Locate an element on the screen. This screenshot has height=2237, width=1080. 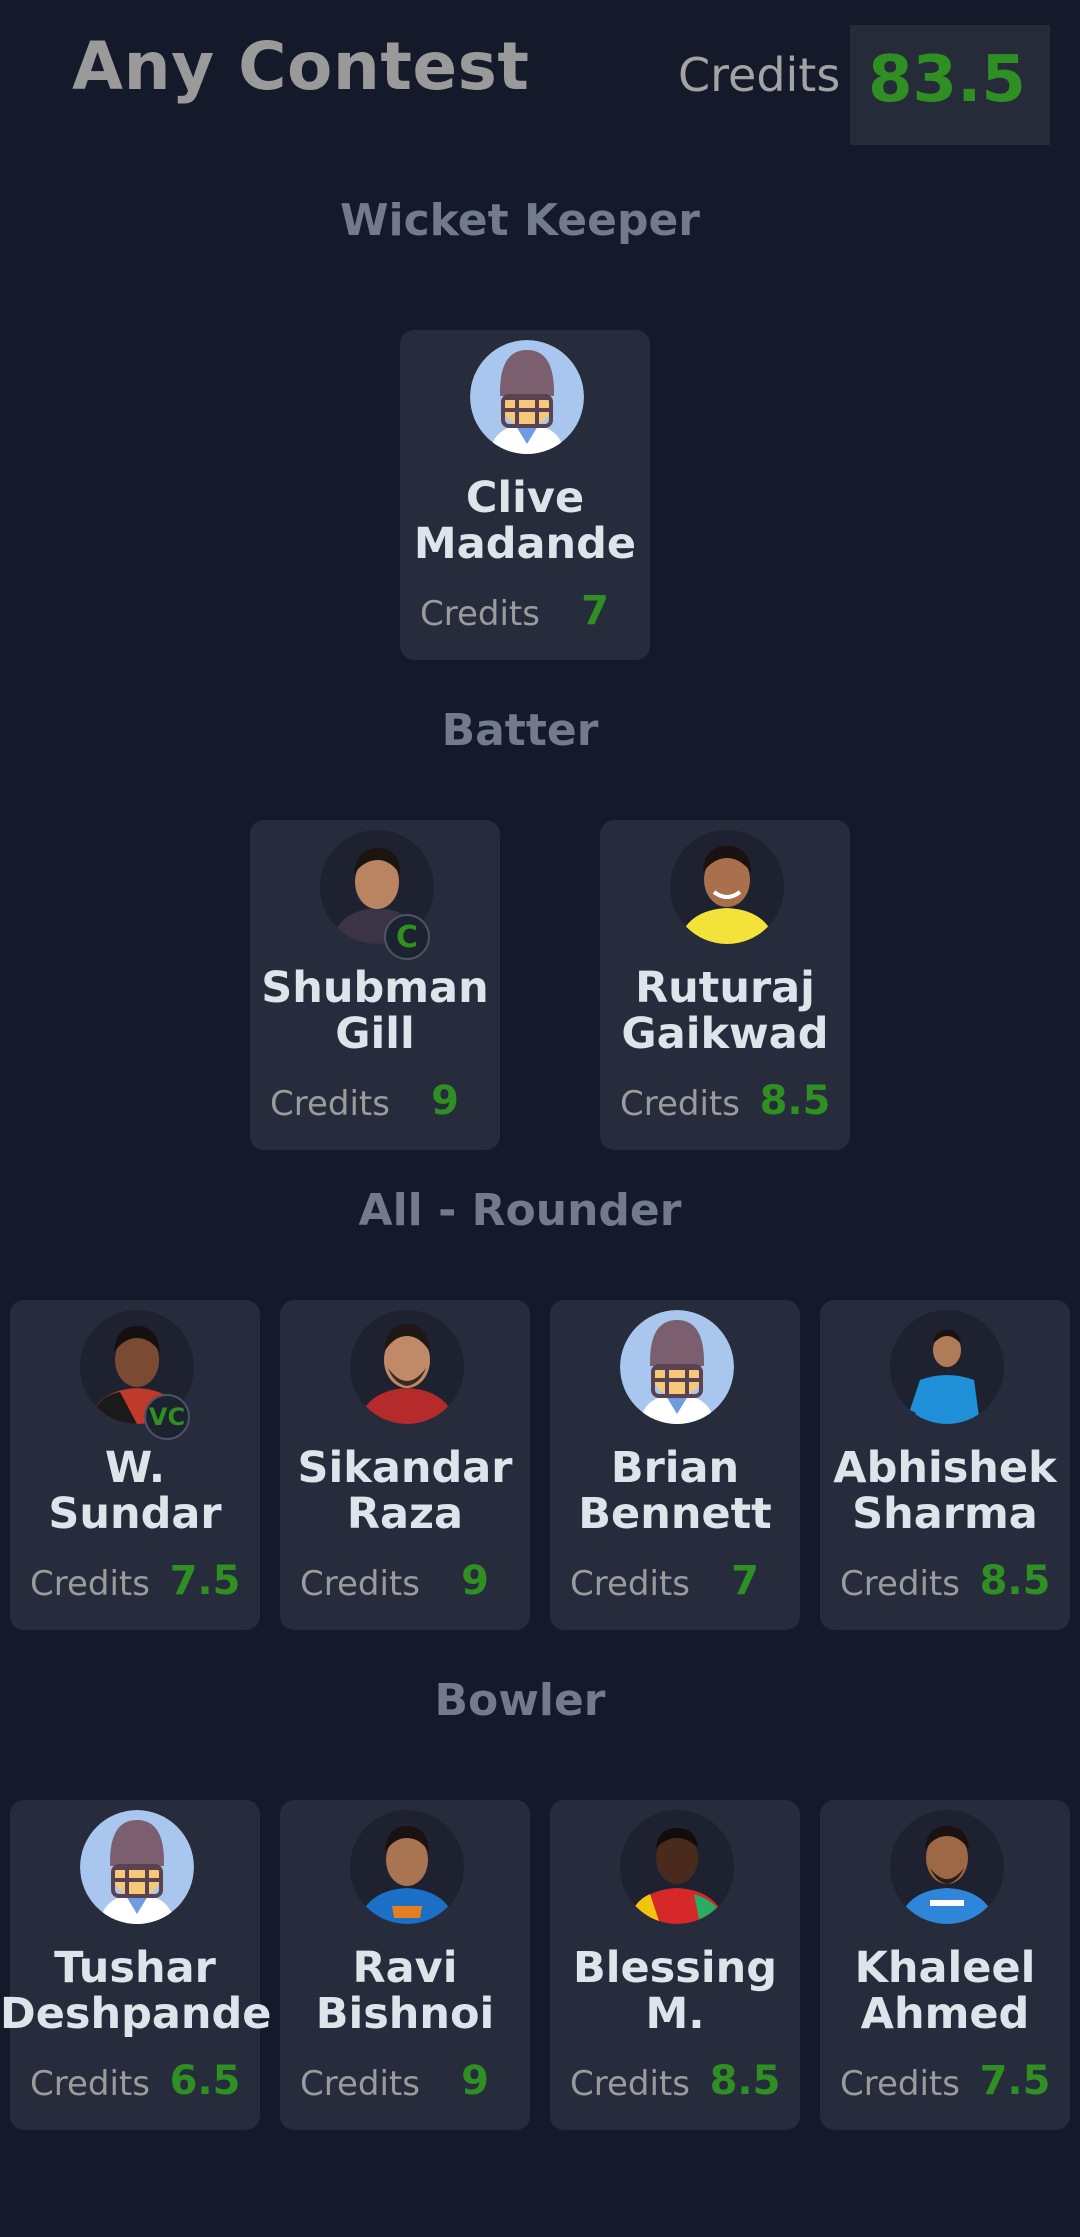
player-name: Shubman Gill is located at coordinates (375, 1011).